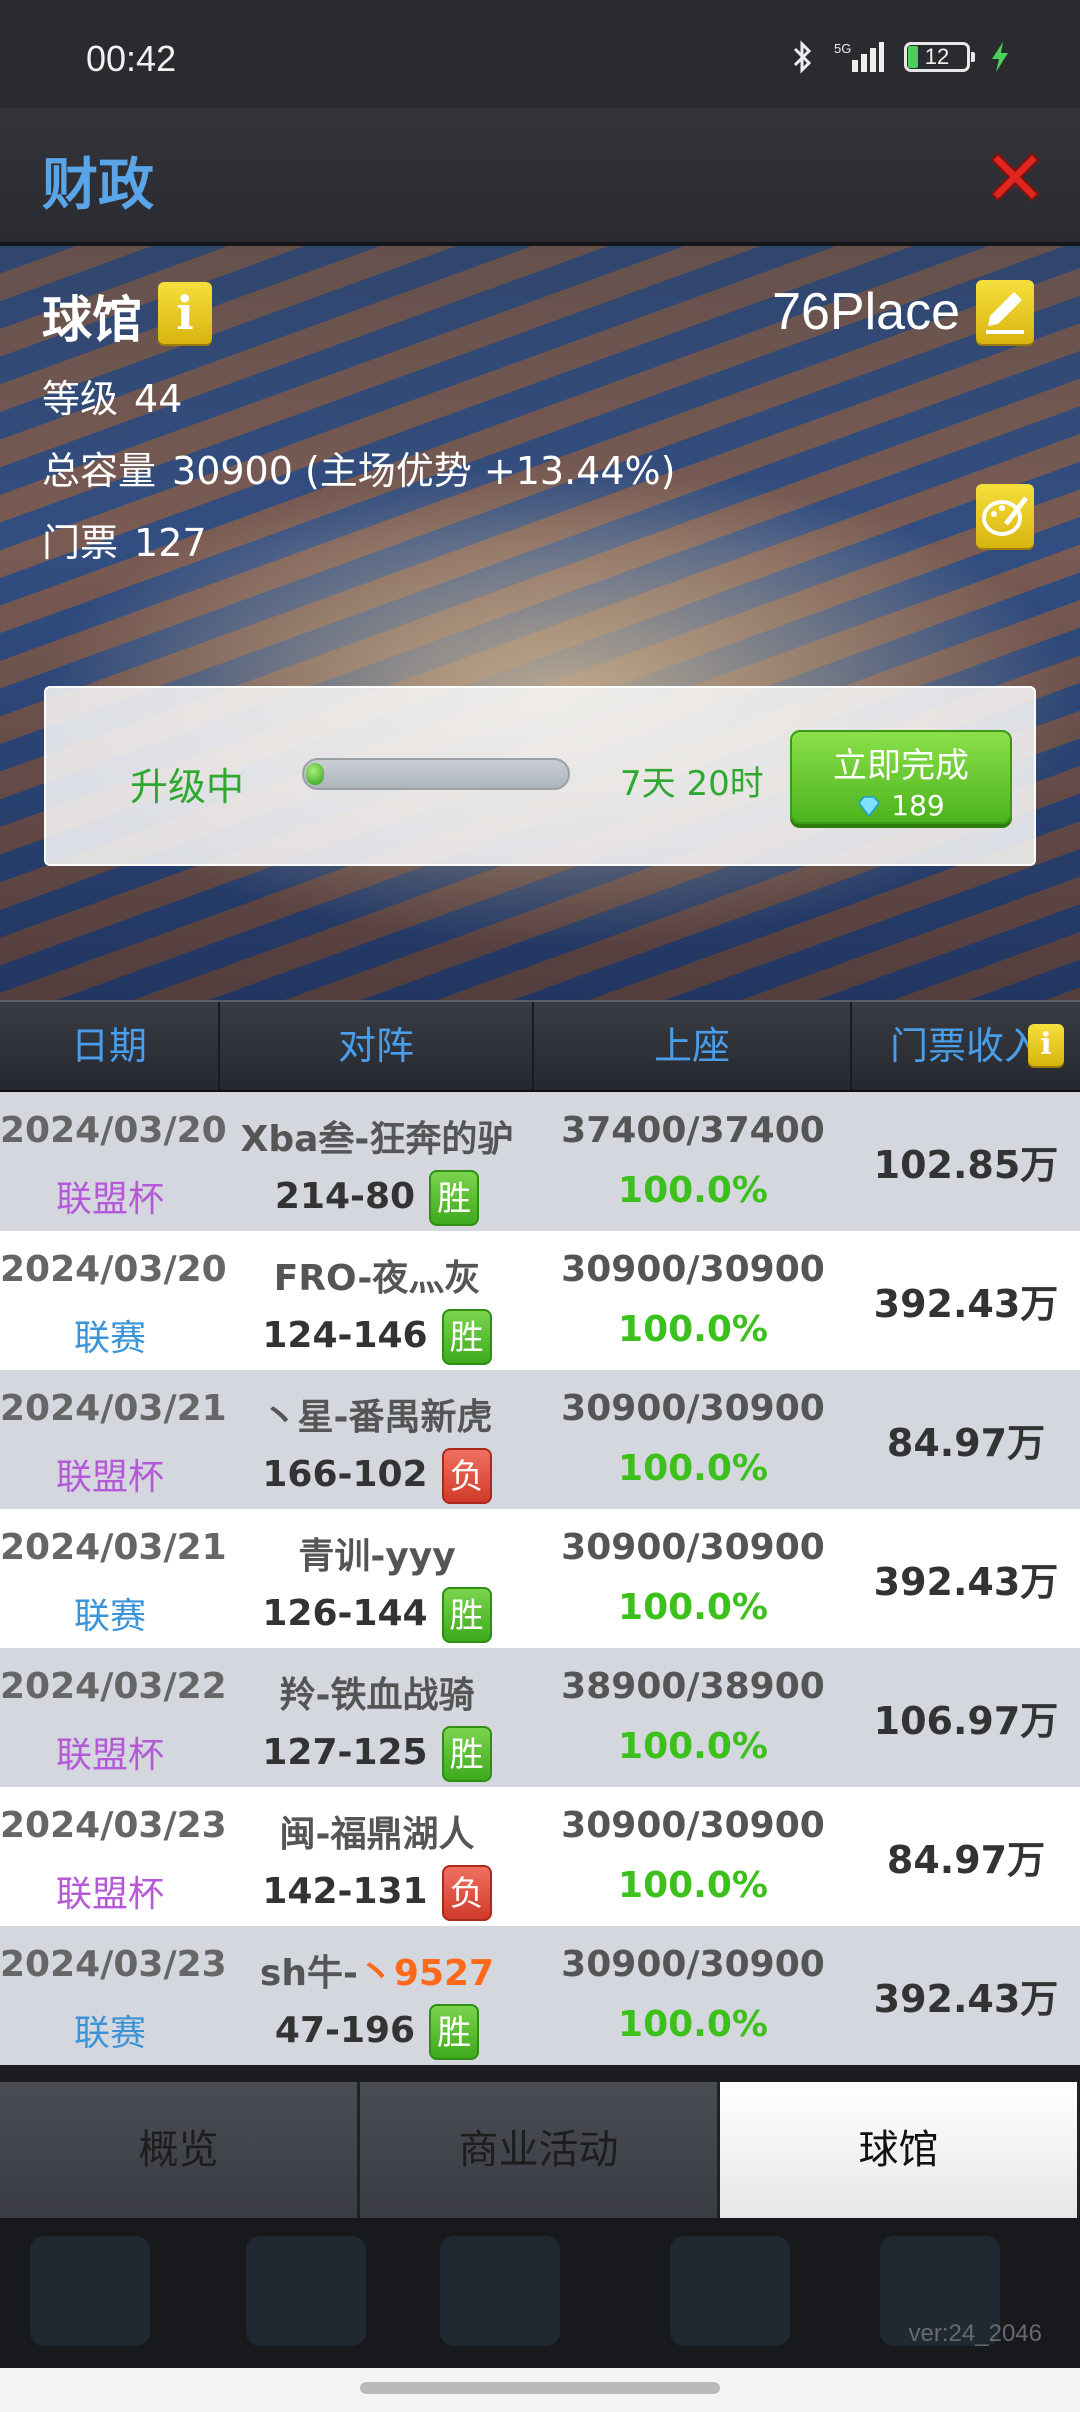  Describe the element at coordinates (918, 805) in the screenshot. I see `finish-cost: 189` at that location.